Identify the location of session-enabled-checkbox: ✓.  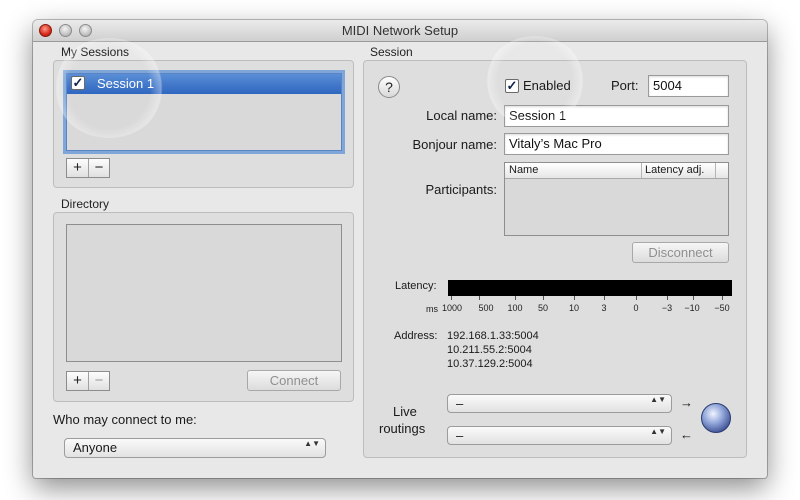
(78, 83).